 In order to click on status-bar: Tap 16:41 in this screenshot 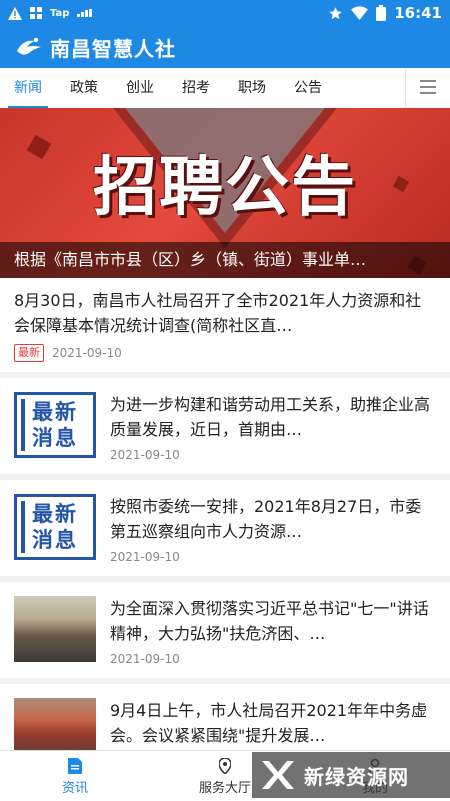, I will do `click(225, 13)`.